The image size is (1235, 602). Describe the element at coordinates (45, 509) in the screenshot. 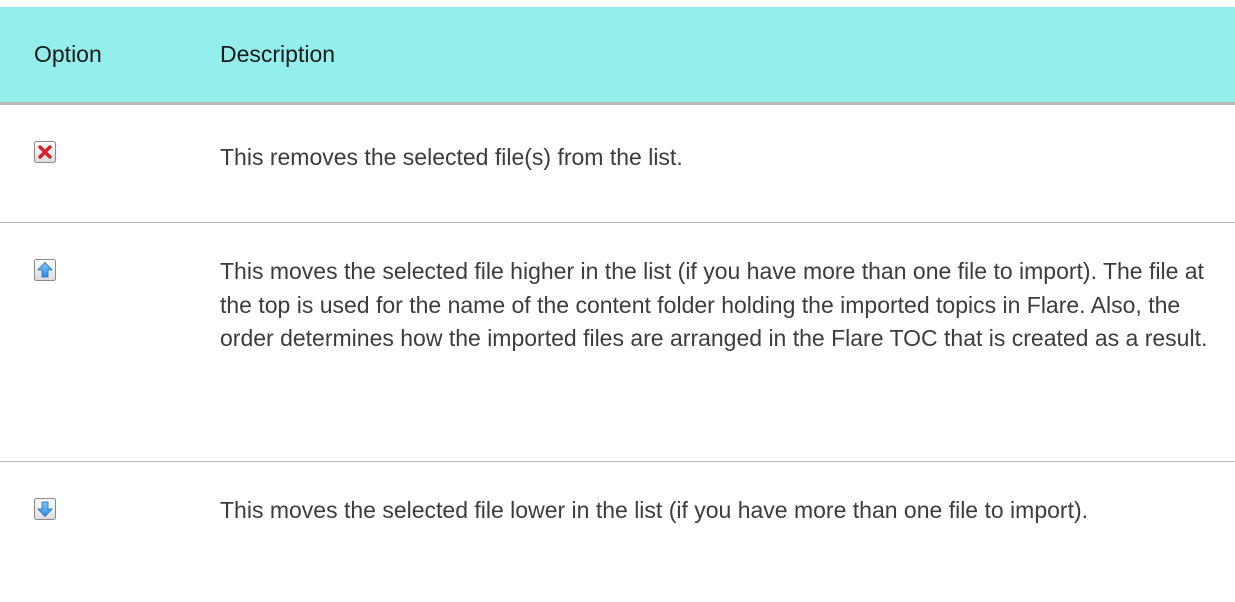

I see `move-down-icon` at that location.